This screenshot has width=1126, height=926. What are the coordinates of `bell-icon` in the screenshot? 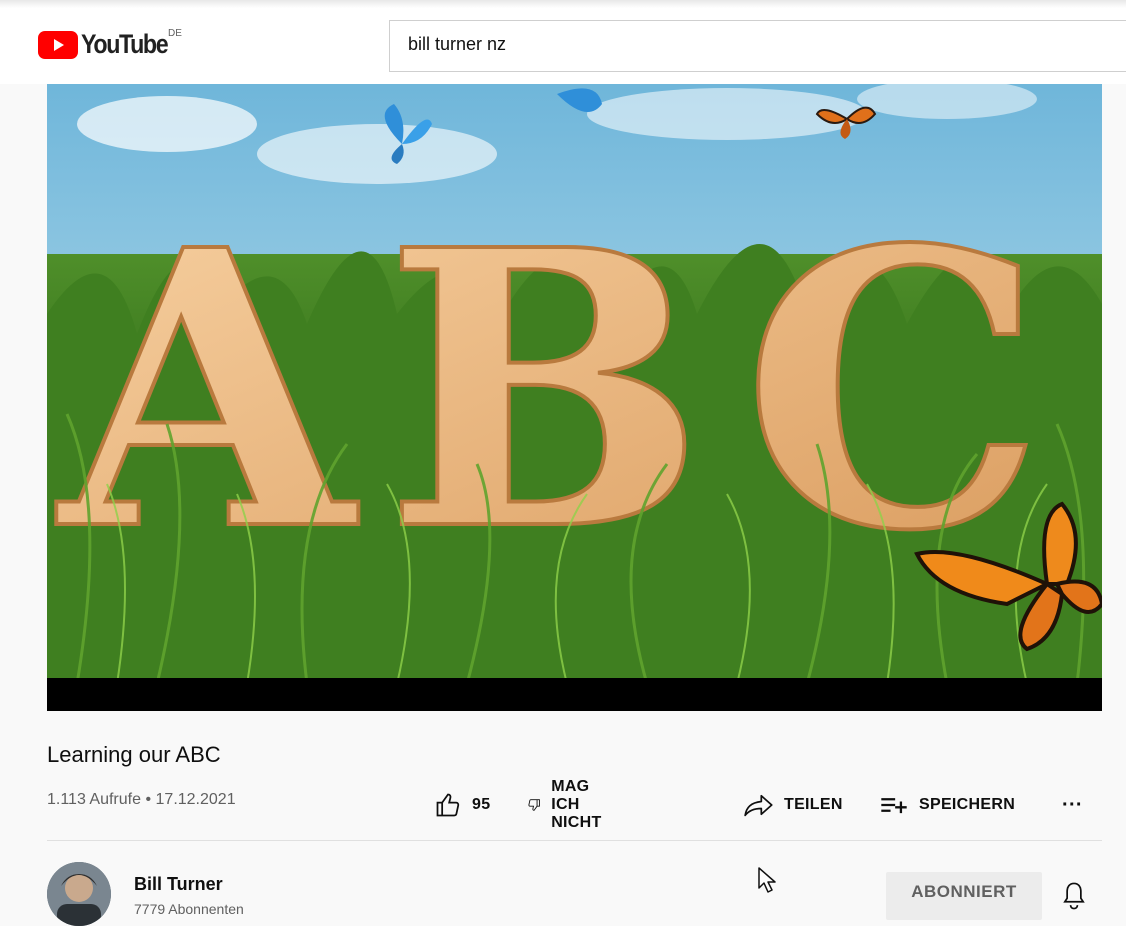 It's located at (1074, 896).